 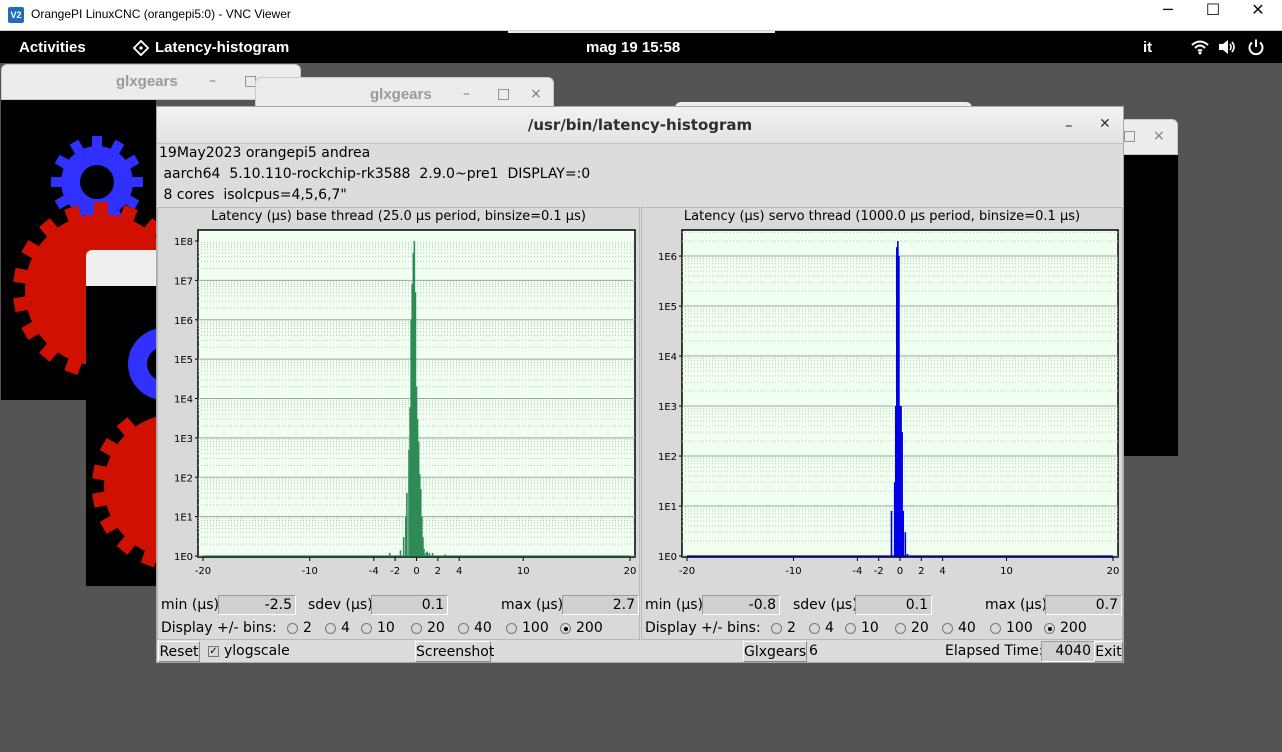 What do you see at coordinates (212, 81) in the screenshot?
I see `glxgears-1-minimize-button: –` at bounding box center [212, 81].